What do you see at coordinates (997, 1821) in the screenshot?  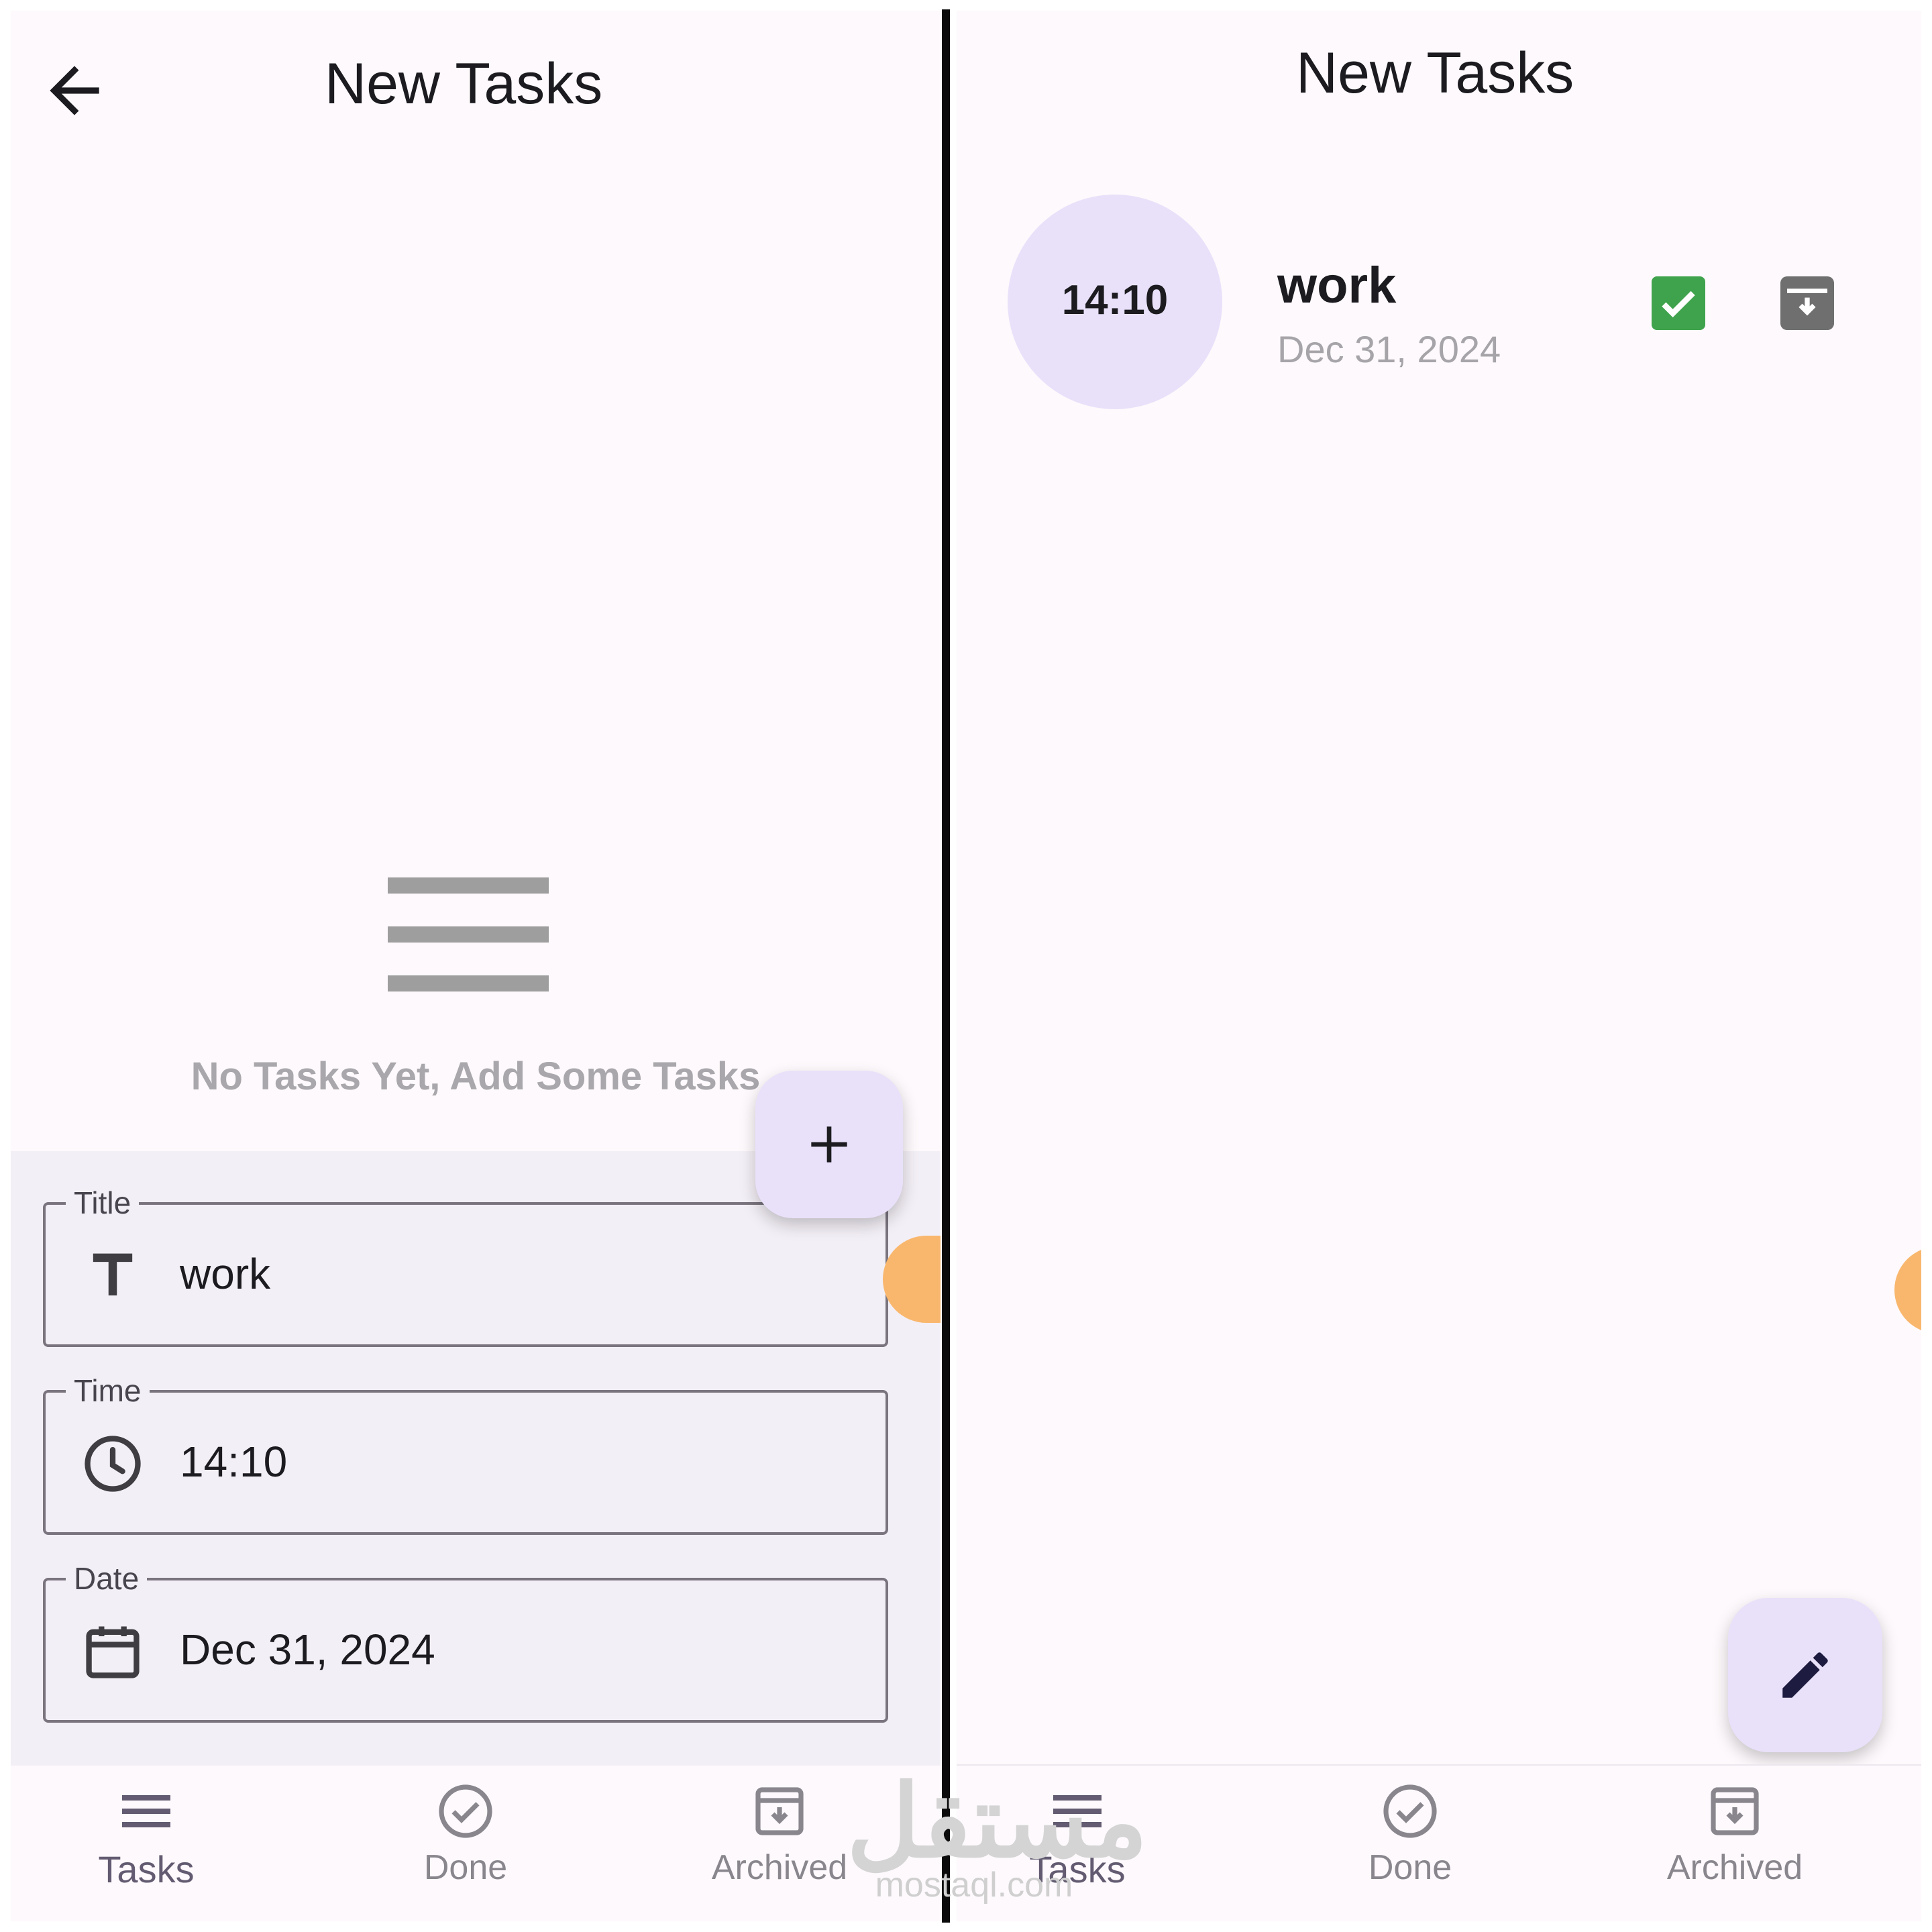 I see `watermark-logo: مستقل` at bounding box center [997, 1821].